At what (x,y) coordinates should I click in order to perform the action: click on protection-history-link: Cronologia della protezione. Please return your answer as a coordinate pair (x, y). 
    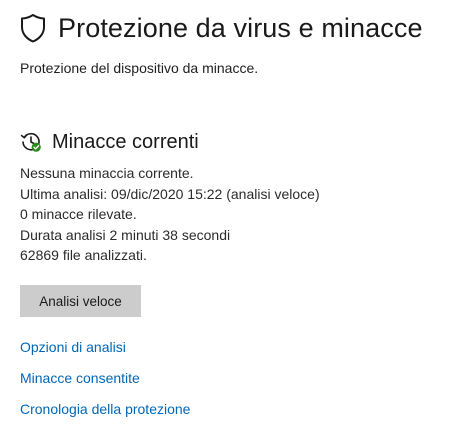
    Looking at the image, I should click on (105, 409).